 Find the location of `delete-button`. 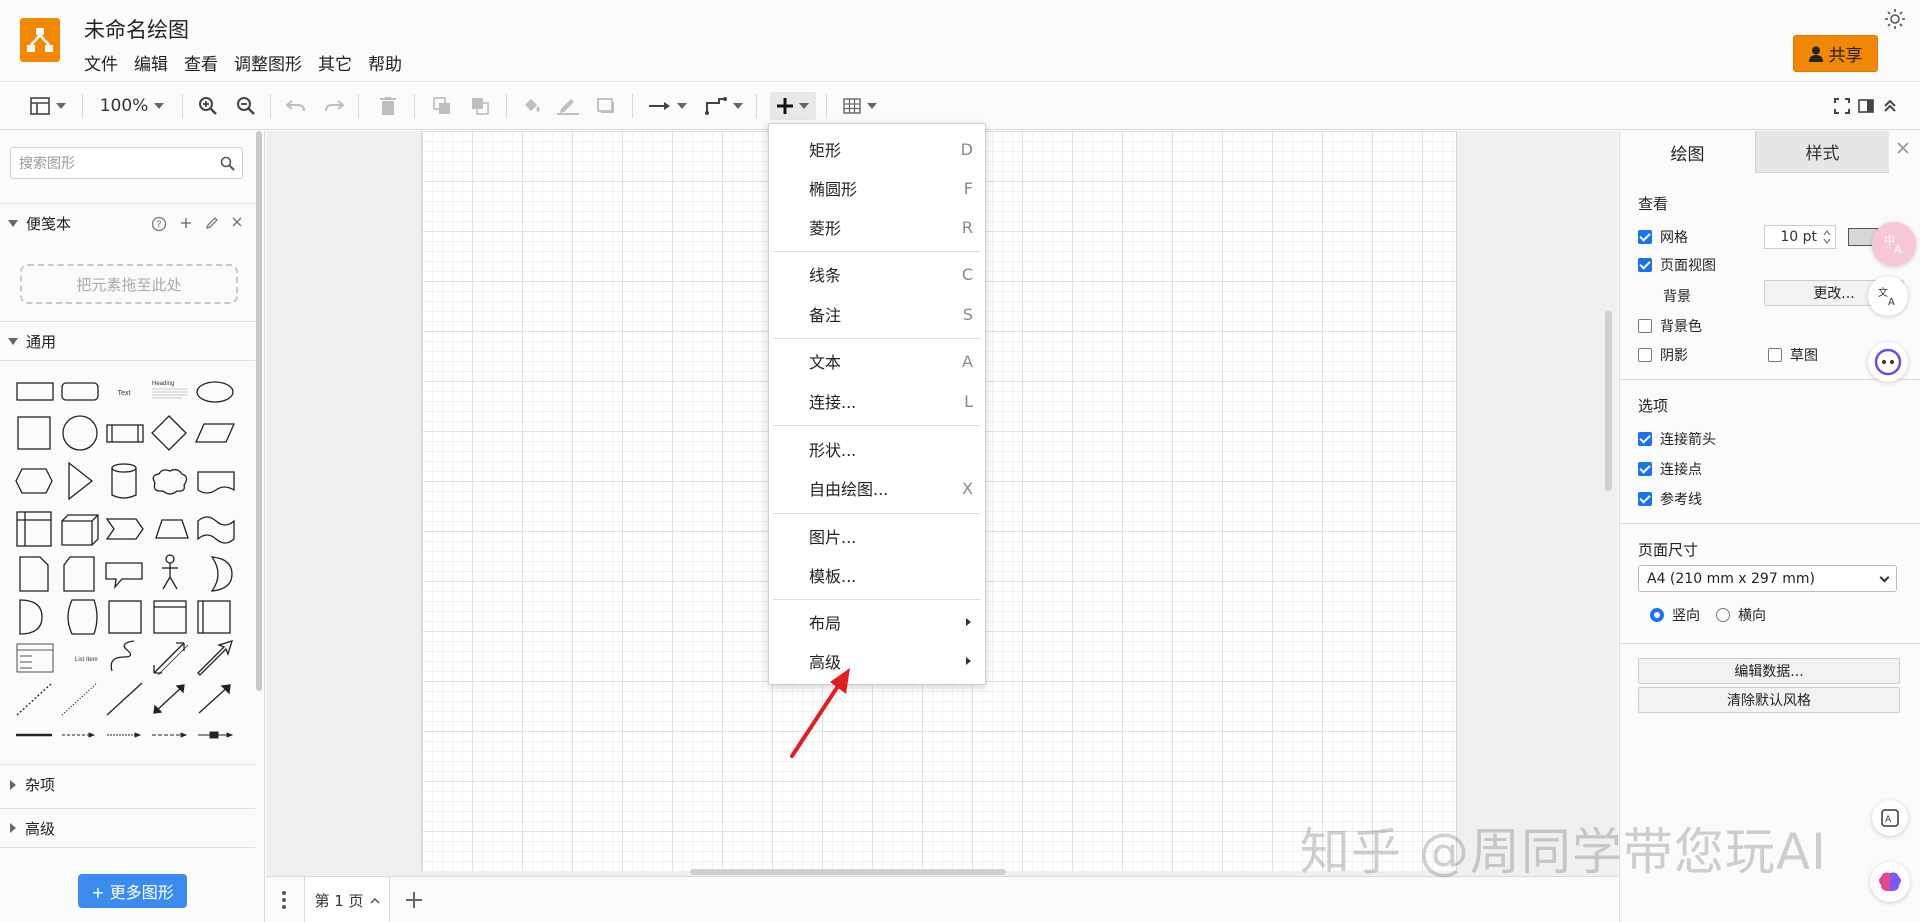

delete-button is located at coordinates (388, 106).